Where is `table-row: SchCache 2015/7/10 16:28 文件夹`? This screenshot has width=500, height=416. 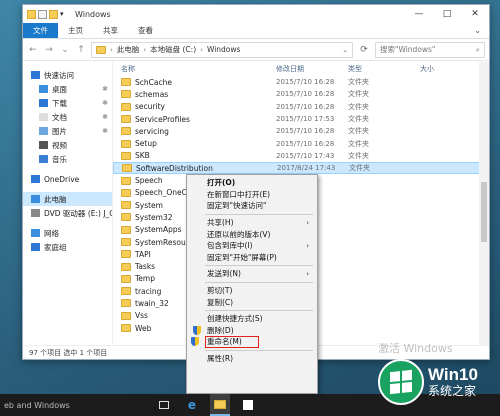 table-row: SchCache 2015/7/10 16:28 文件夹 is located at coordinates (301, 82).